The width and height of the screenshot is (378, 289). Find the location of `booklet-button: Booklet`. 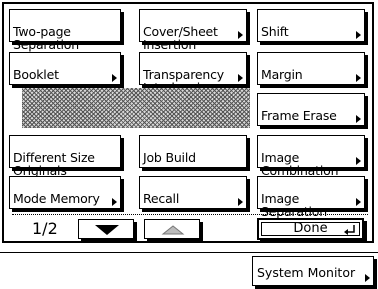

booklet-button: Booklet is located at coordinates (65, 68).